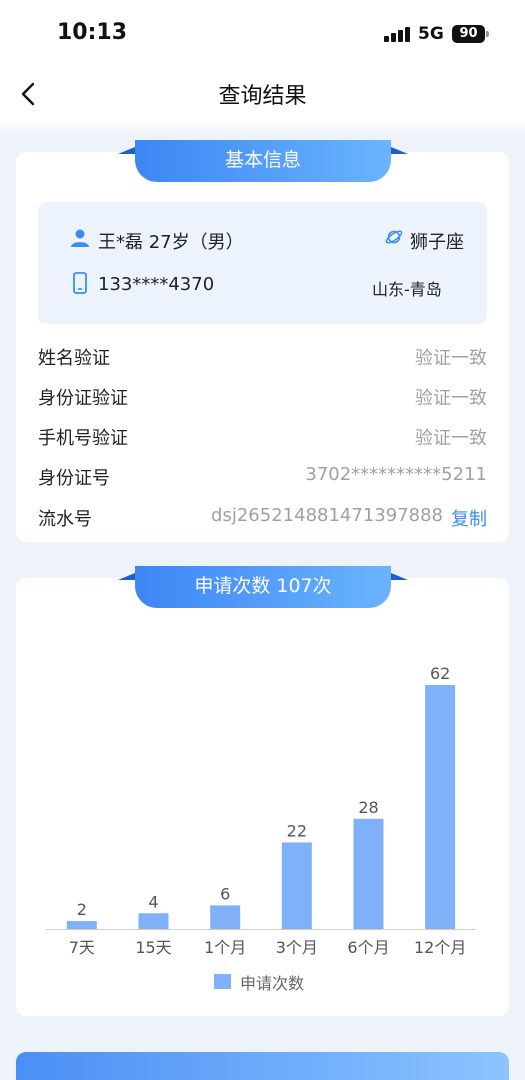 The width and height of the screenshot is (525, 1080). Describe the element at coordinates (398, 34) in the screenshot. I see `signal-icon` at that location.